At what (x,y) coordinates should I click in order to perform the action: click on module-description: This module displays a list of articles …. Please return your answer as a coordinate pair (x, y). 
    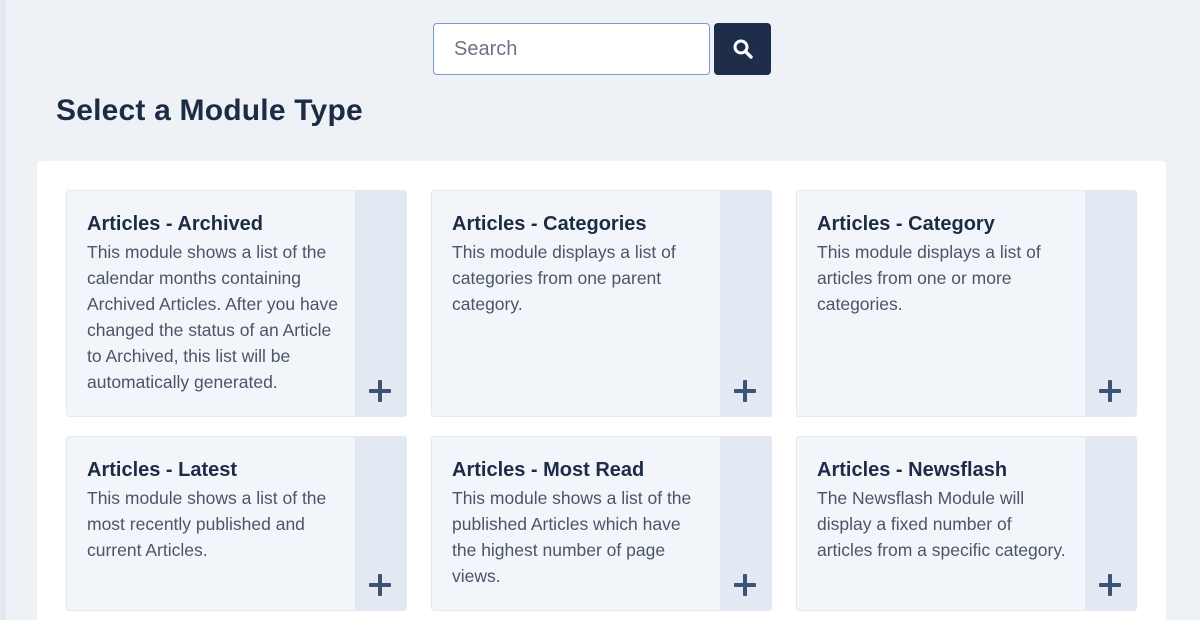
    Looking at the image, I should click on (929, 278).